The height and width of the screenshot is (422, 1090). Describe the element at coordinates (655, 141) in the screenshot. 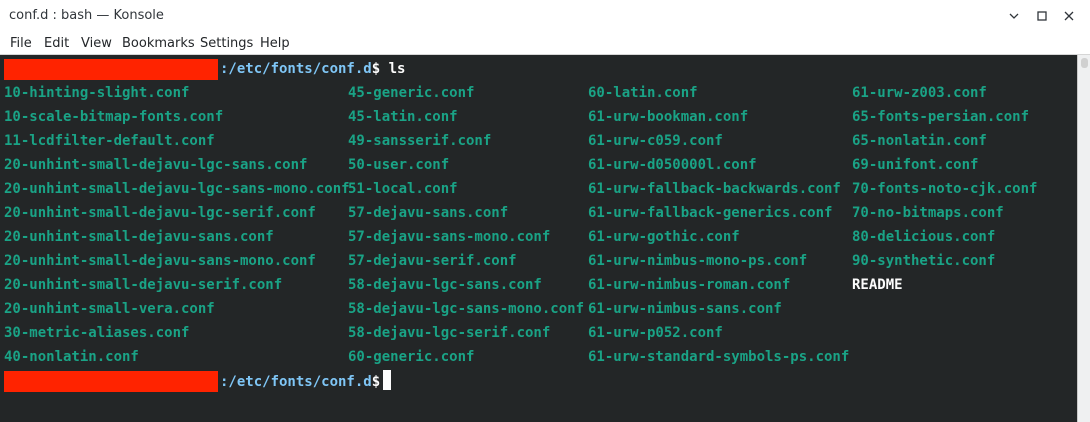

I see `file-entry: 61-urw-c059.conf` at that location.